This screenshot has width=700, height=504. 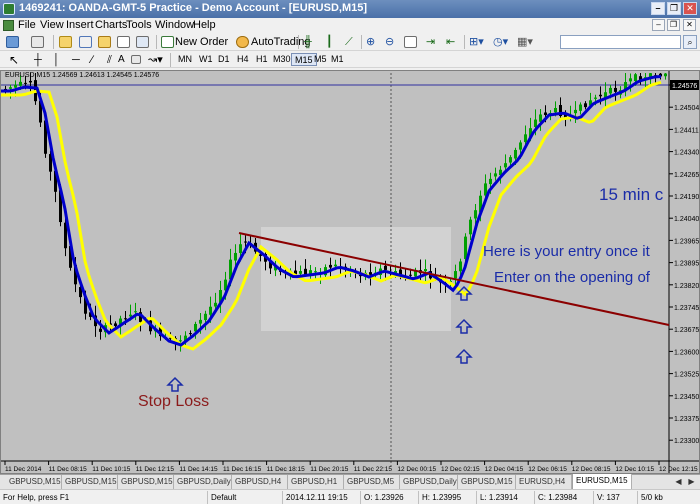 I want to click on autotrading-icon, so click(x=242, y=42).